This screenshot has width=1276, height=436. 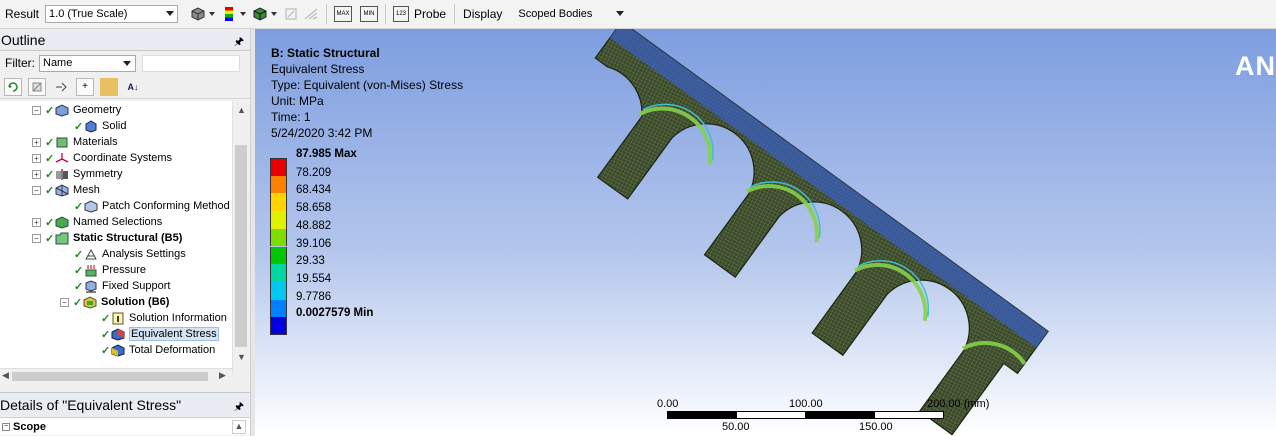 What do you see at coordinates (98, 174) in the screenshot?
I see `tree-item-label: Symmetry` at bounding box center [98, 174].